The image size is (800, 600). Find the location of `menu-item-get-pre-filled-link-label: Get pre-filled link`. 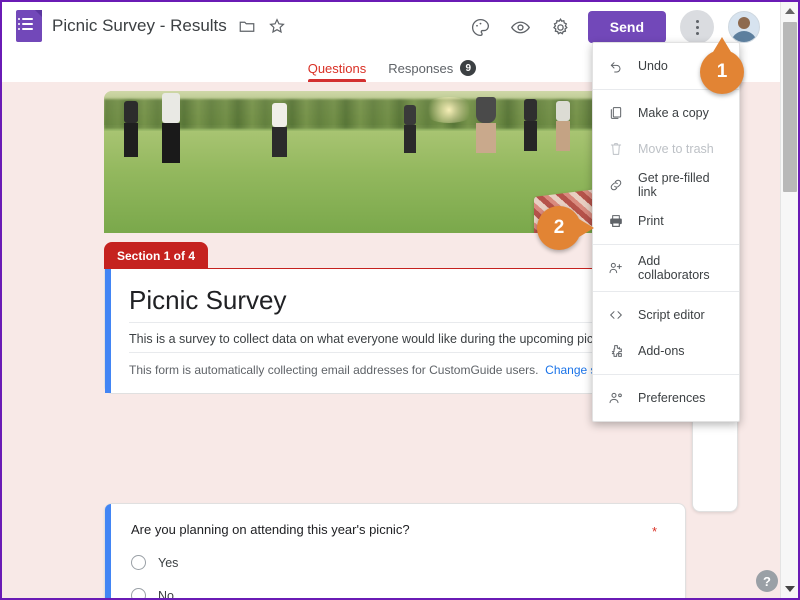

menu-item-get-pre-filled-link-label: Get pre-filled link is located at coordinates (674, 185).